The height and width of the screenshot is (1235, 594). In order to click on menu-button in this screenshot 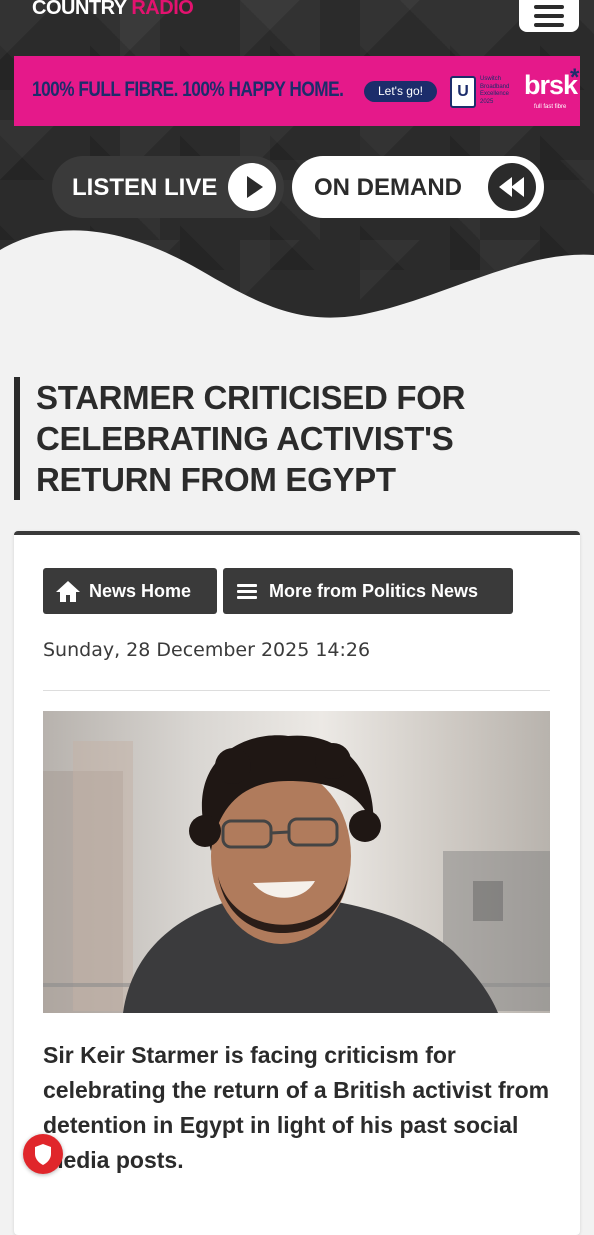, I will do `click(549, 16)`.